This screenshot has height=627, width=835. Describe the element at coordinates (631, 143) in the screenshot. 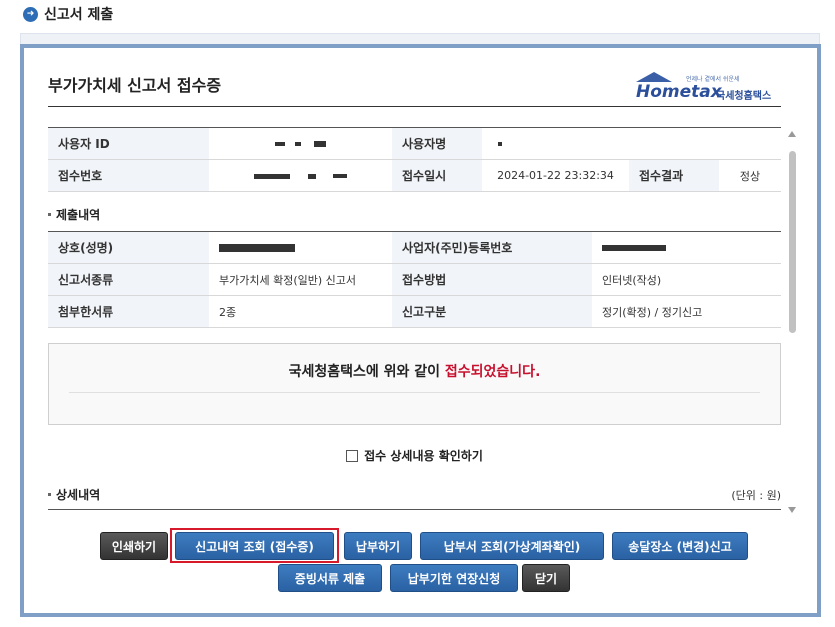

I see `user-name-value-masked` at that location.